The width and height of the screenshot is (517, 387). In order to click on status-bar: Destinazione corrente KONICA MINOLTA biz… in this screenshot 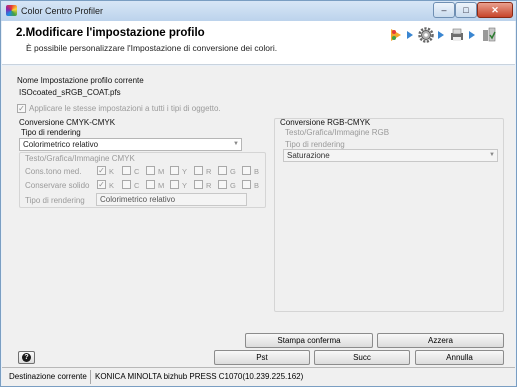, I will do `click(258, 376)`.